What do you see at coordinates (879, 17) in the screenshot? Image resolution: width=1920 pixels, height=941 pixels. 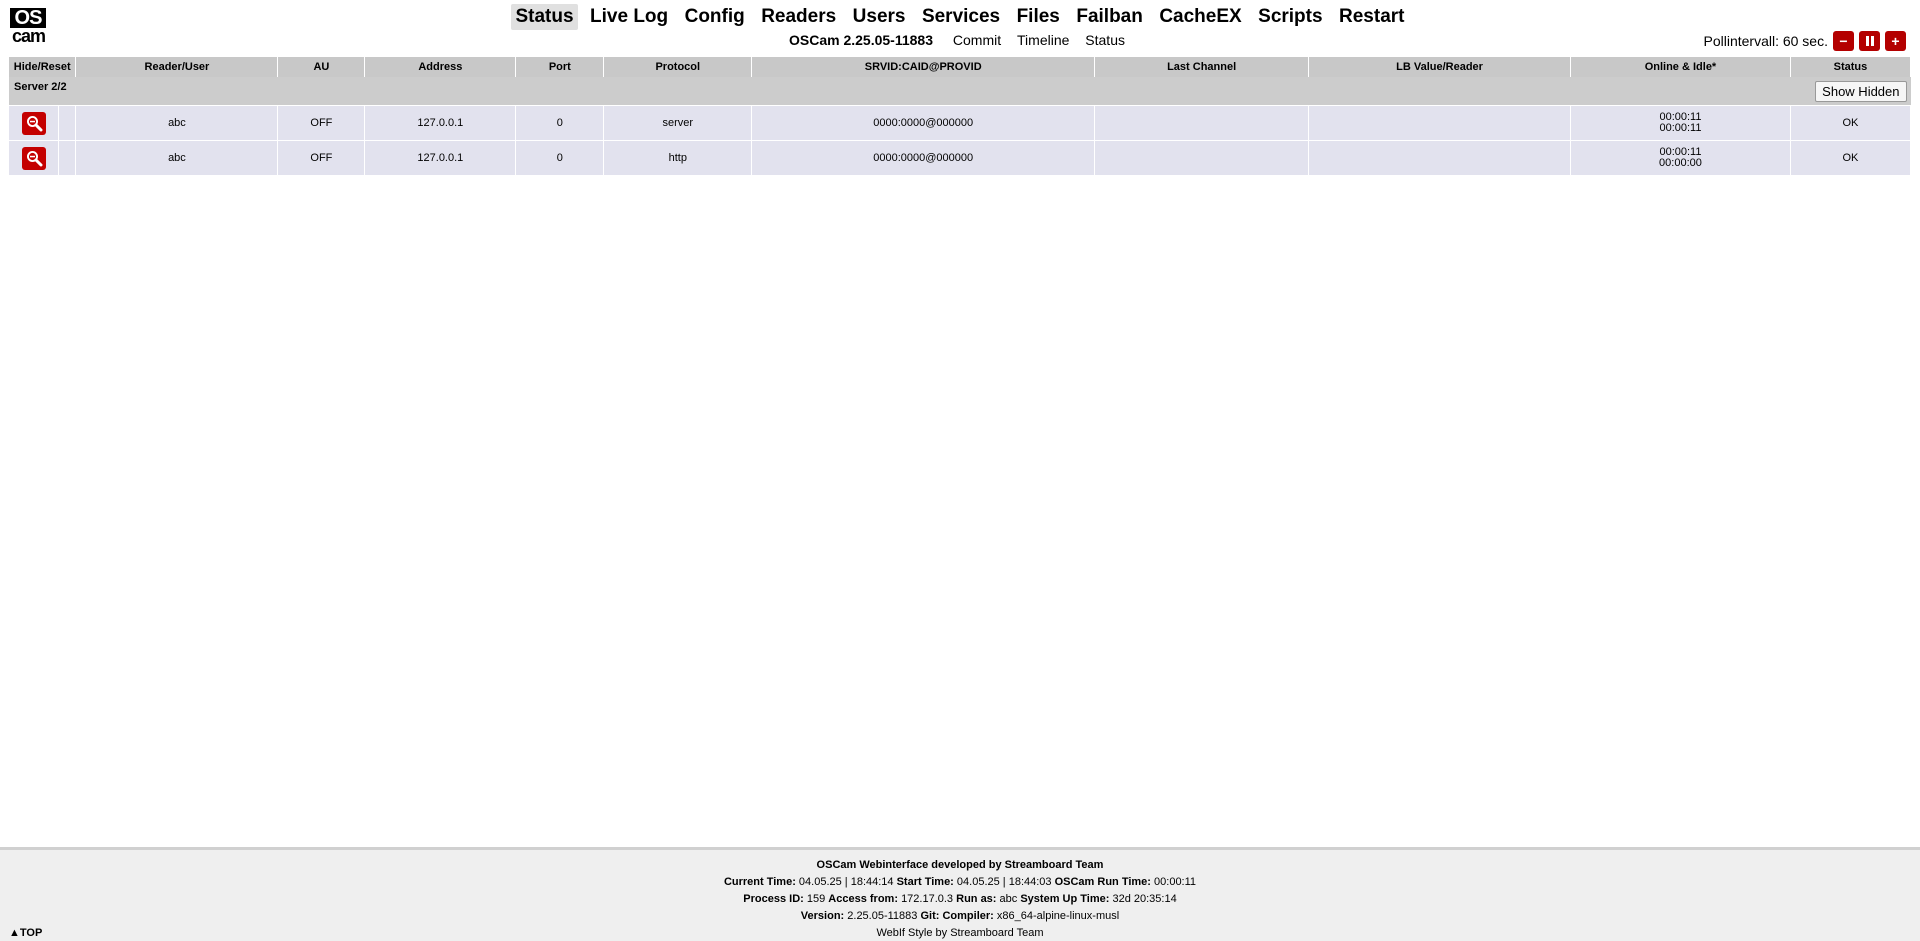 I see `menu-users: Users` at bounding box center [879, 17].